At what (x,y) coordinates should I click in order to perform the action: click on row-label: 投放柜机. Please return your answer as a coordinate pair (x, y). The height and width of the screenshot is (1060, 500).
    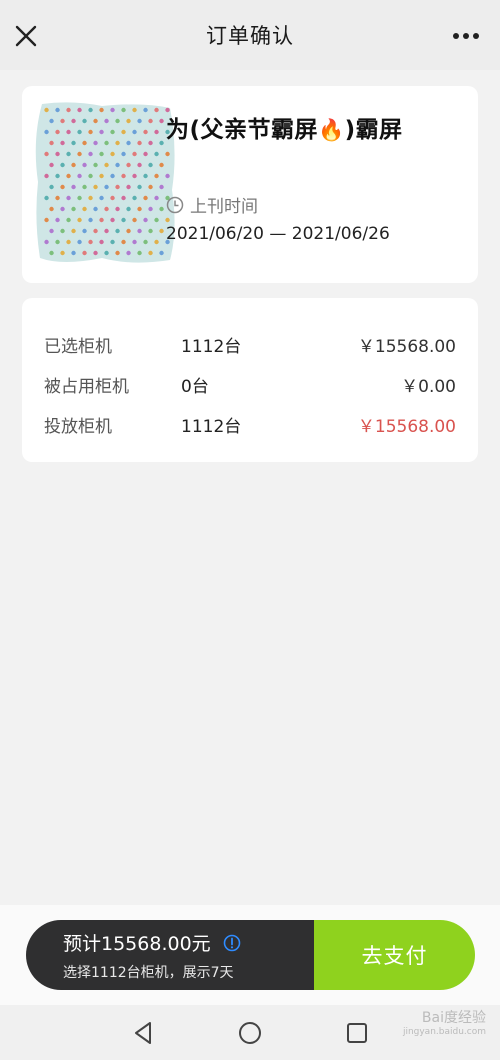
    Looking at the image, I should click on (78, 426).